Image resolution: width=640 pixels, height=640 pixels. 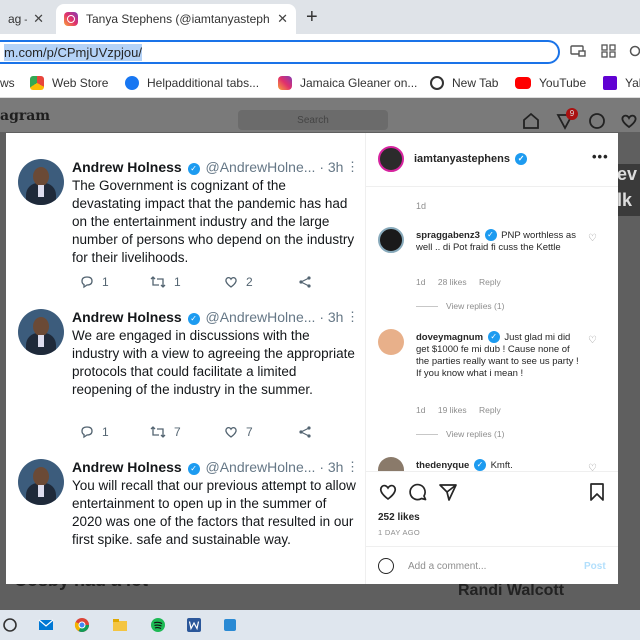 I want to click on like-count: 2, so click(x=238, y=282).